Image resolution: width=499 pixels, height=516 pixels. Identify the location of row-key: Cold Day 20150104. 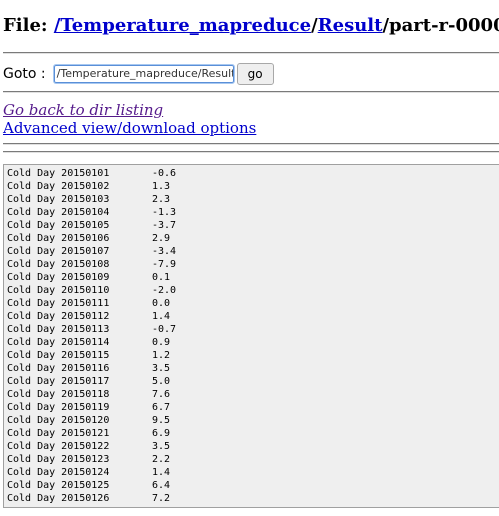
(58, 212).